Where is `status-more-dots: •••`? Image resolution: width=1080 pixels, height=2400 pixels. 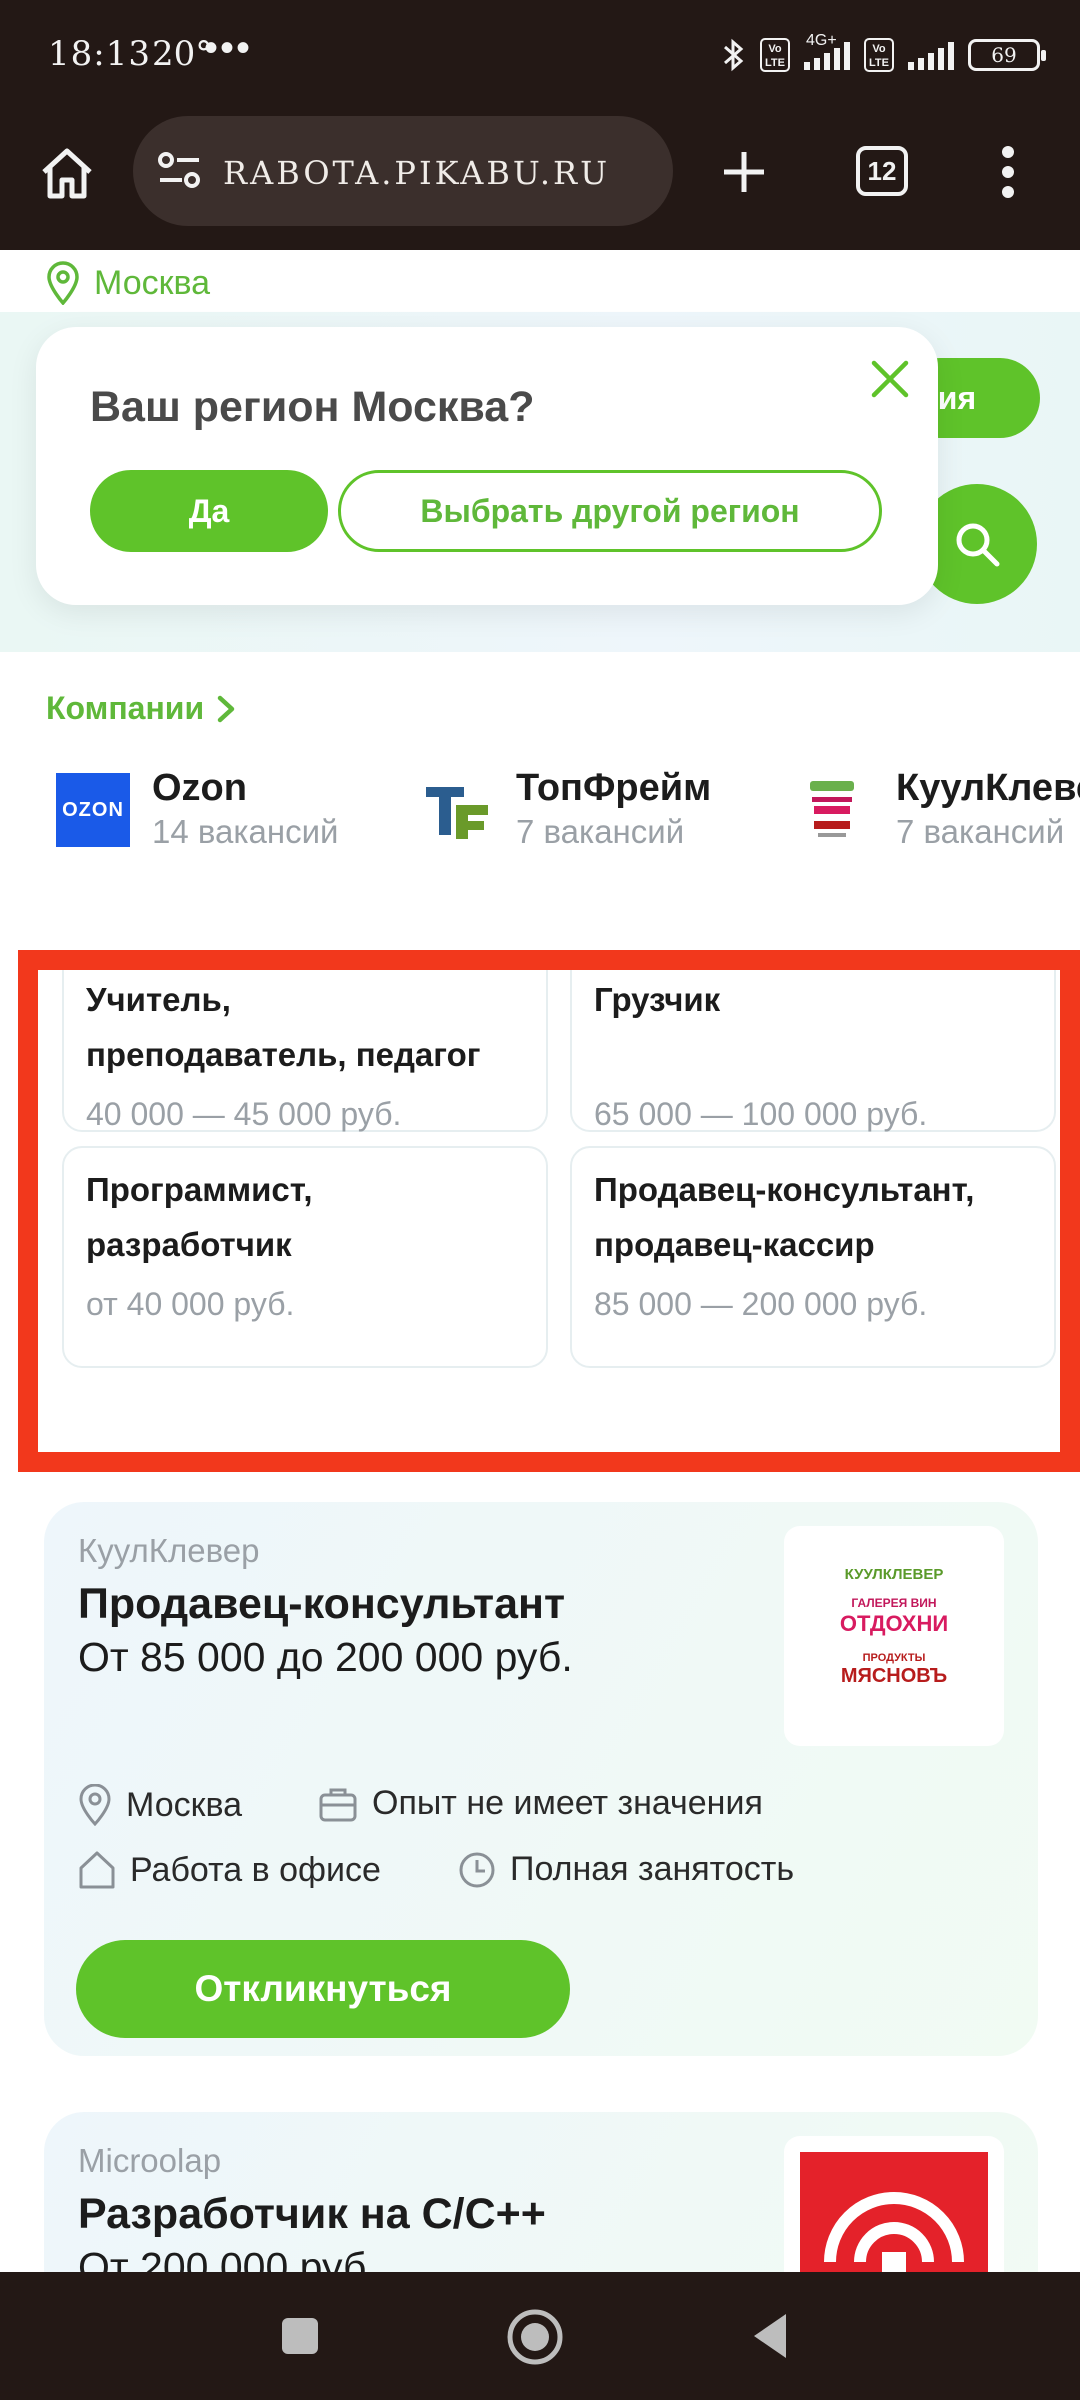 status-more-dots: ••• is located at coordinates (228, 48).